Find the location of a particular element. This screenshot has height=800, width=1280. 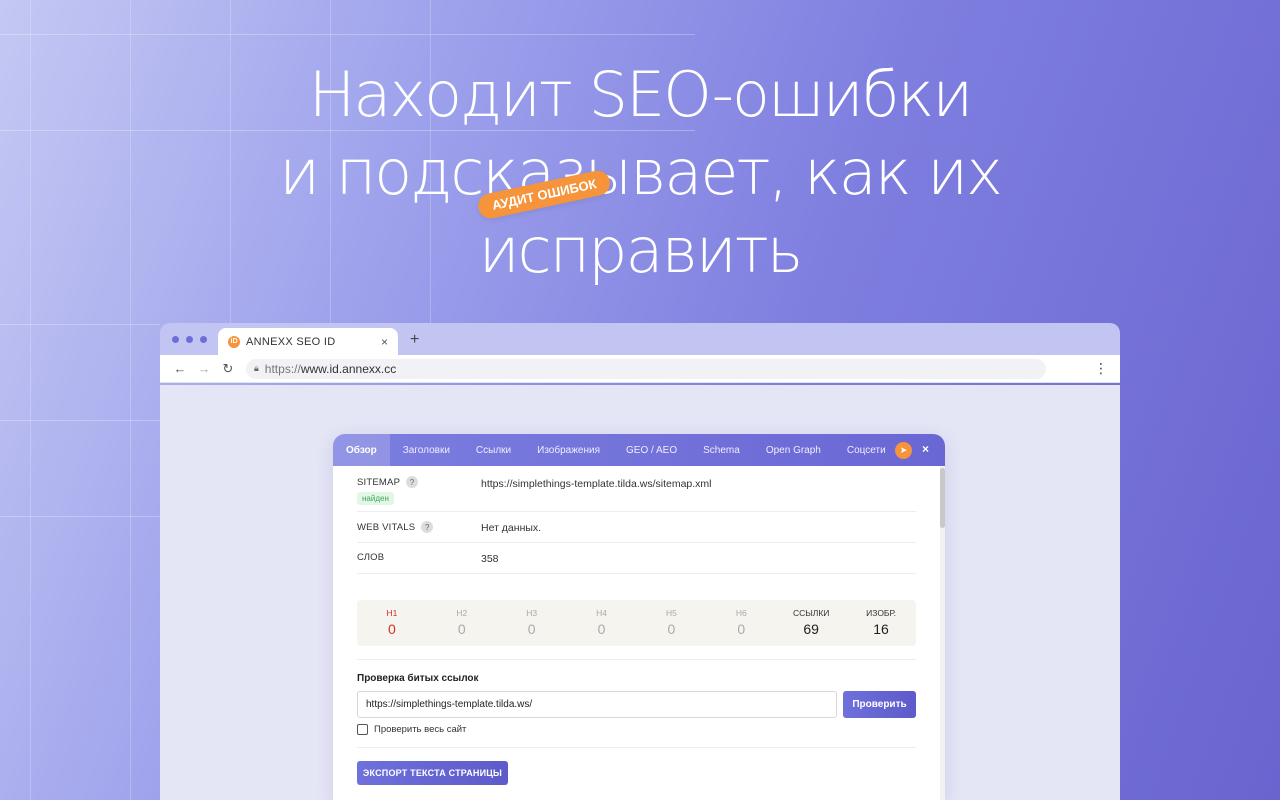

hero-line-1: Находит SEO-ошибки is located at coordinates (640, 94).